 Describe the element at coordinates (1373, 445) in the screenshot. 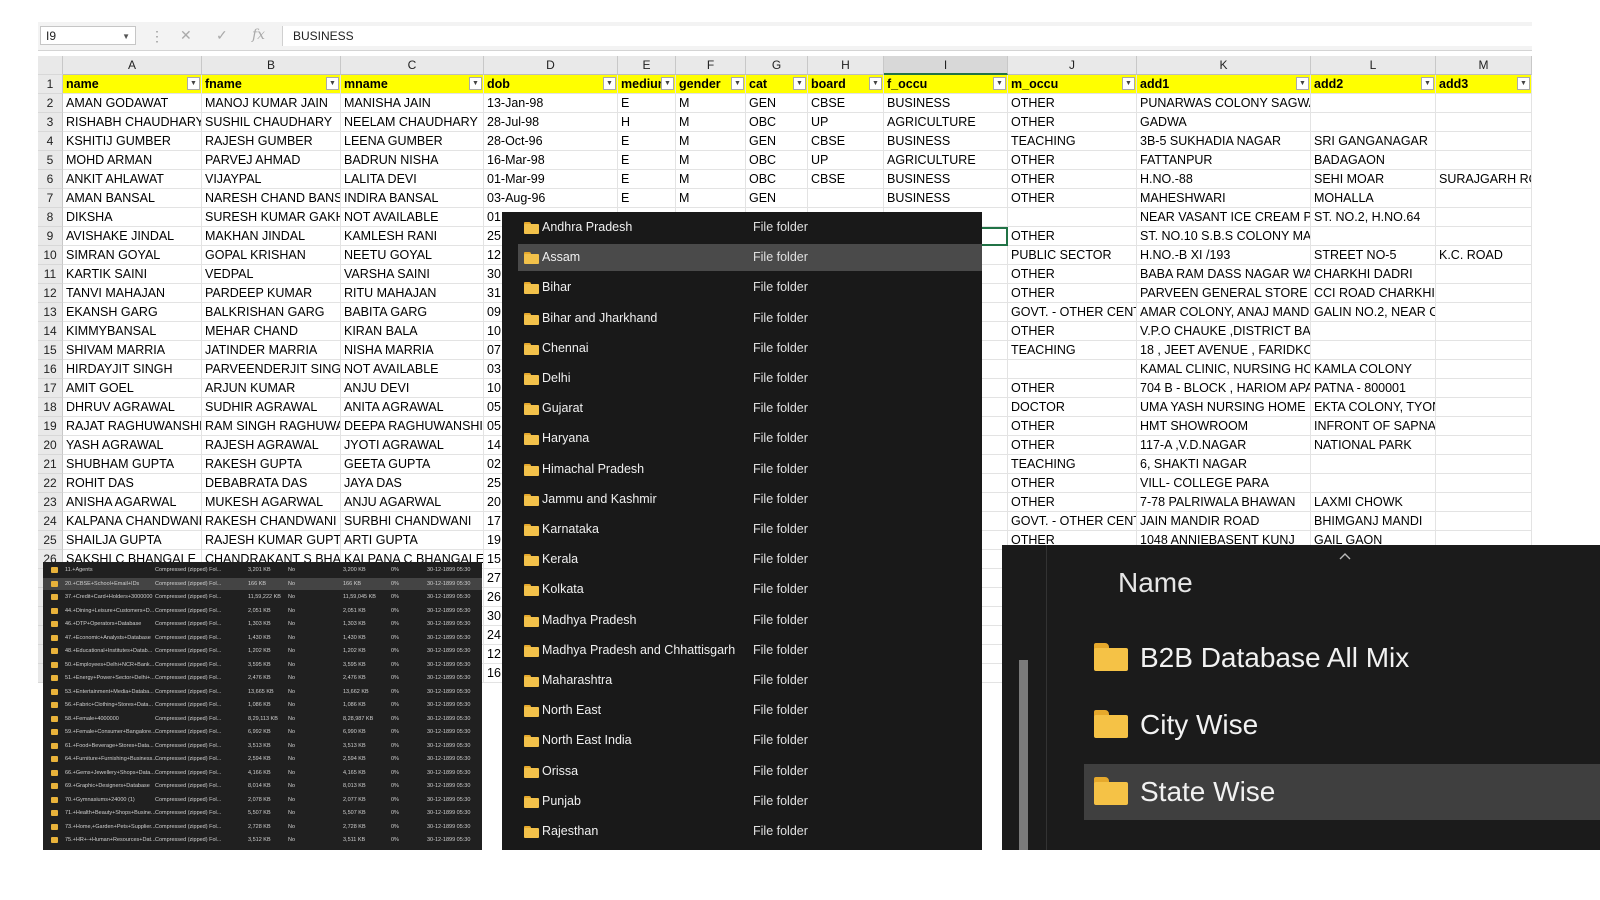

I see `table-cell: NATIONAL PARK` at that location.